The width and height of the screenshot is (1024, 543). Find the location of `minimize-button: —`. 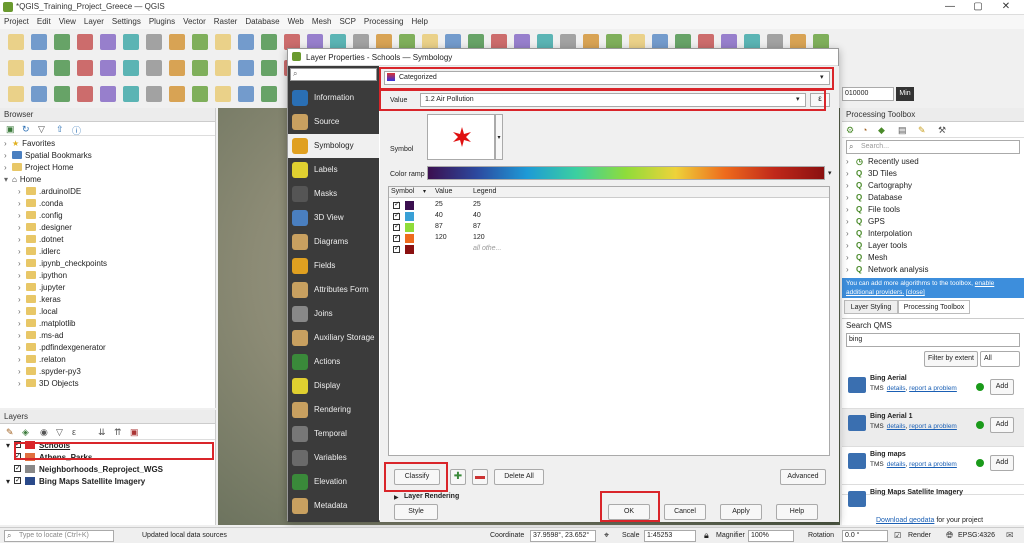

minimize-button: — is located at coordinates (950, 6).